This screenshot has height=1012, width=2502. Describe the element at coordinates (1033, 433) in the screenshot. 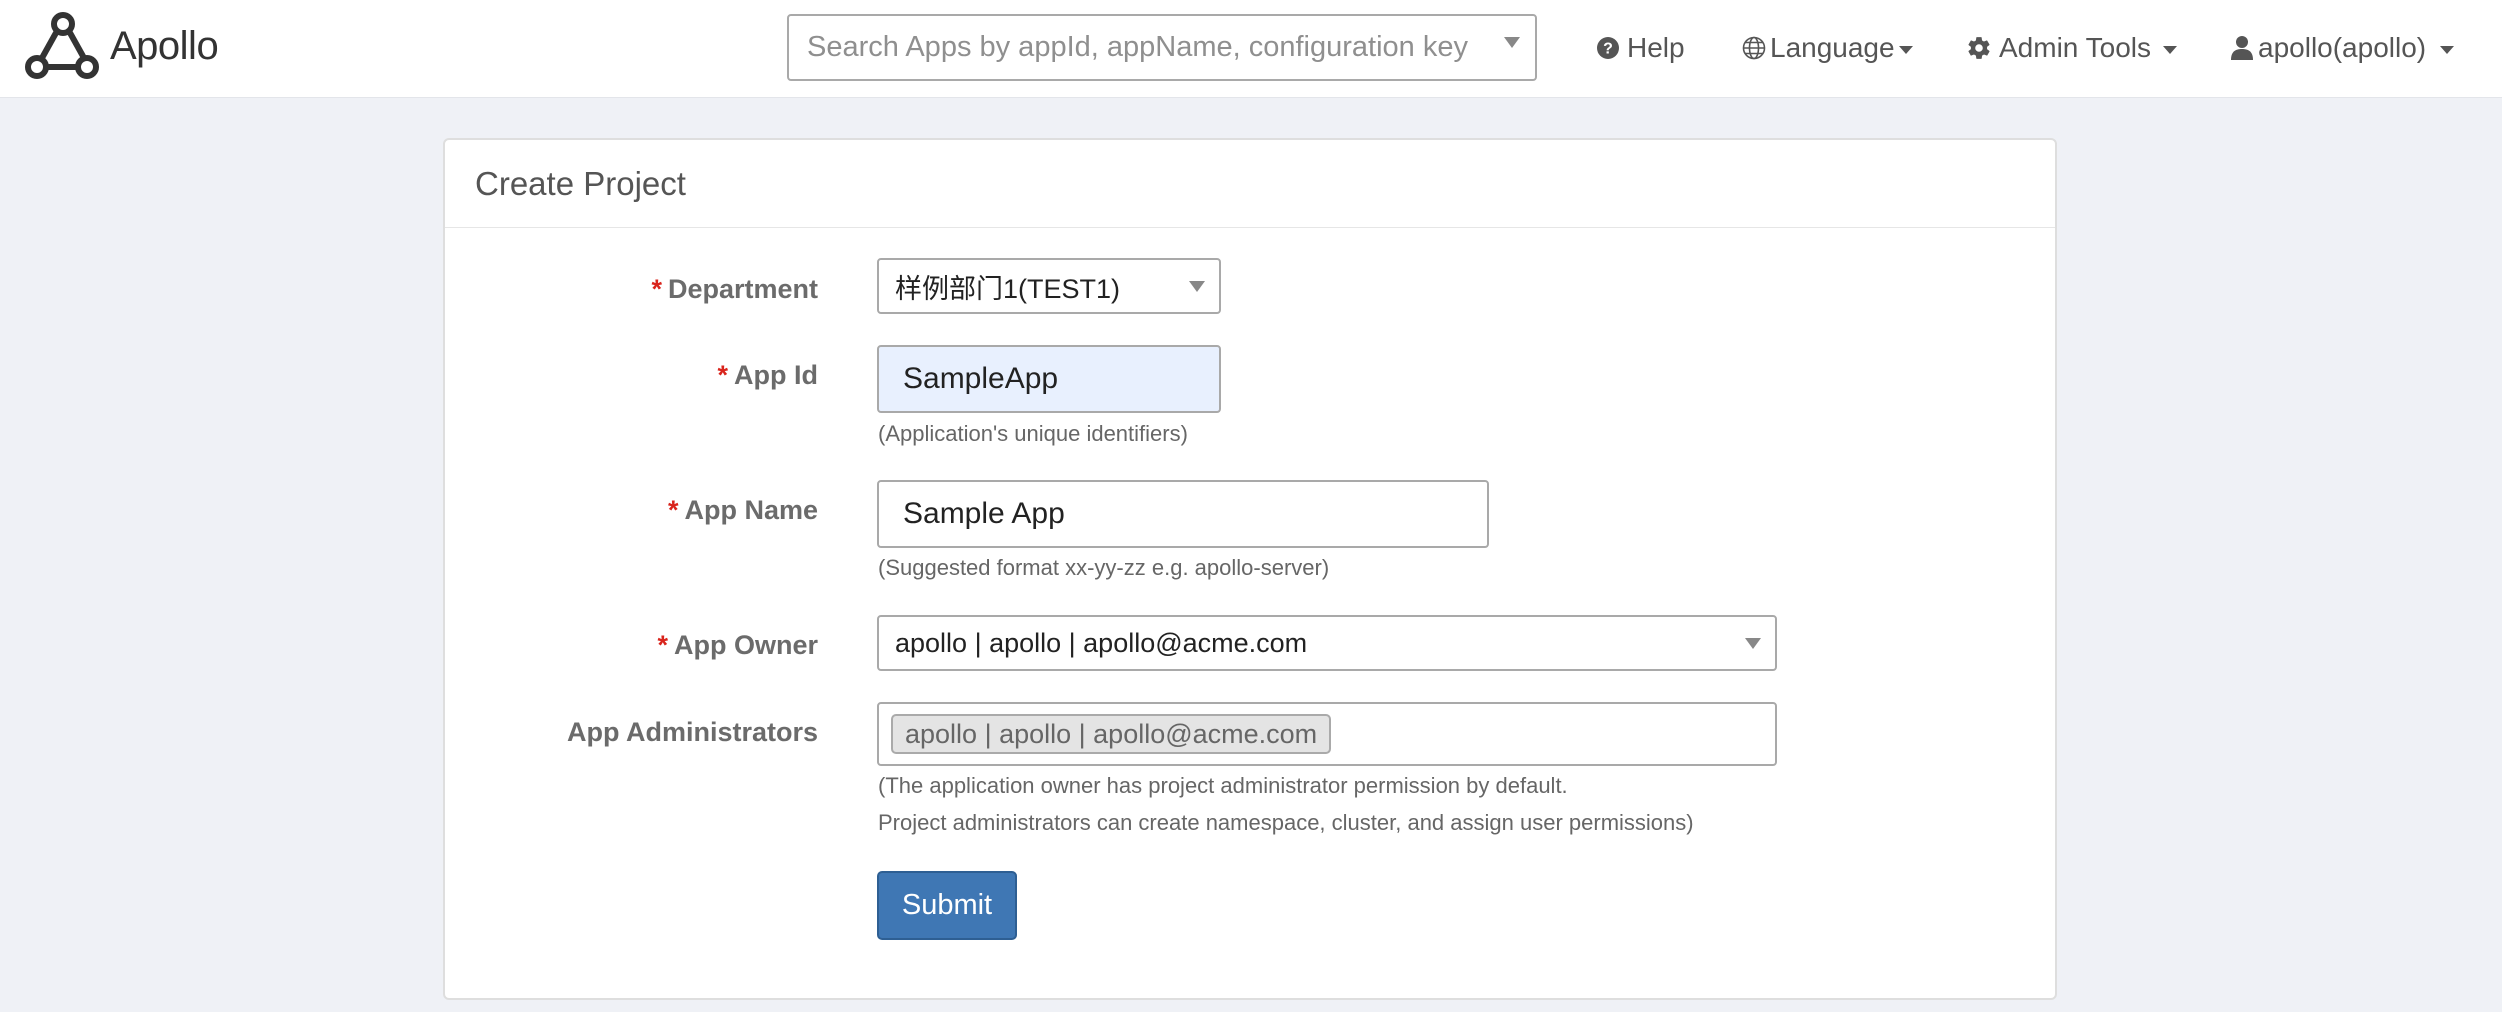

I see `app-id-help: (Application's unique identifiers)` at that location.